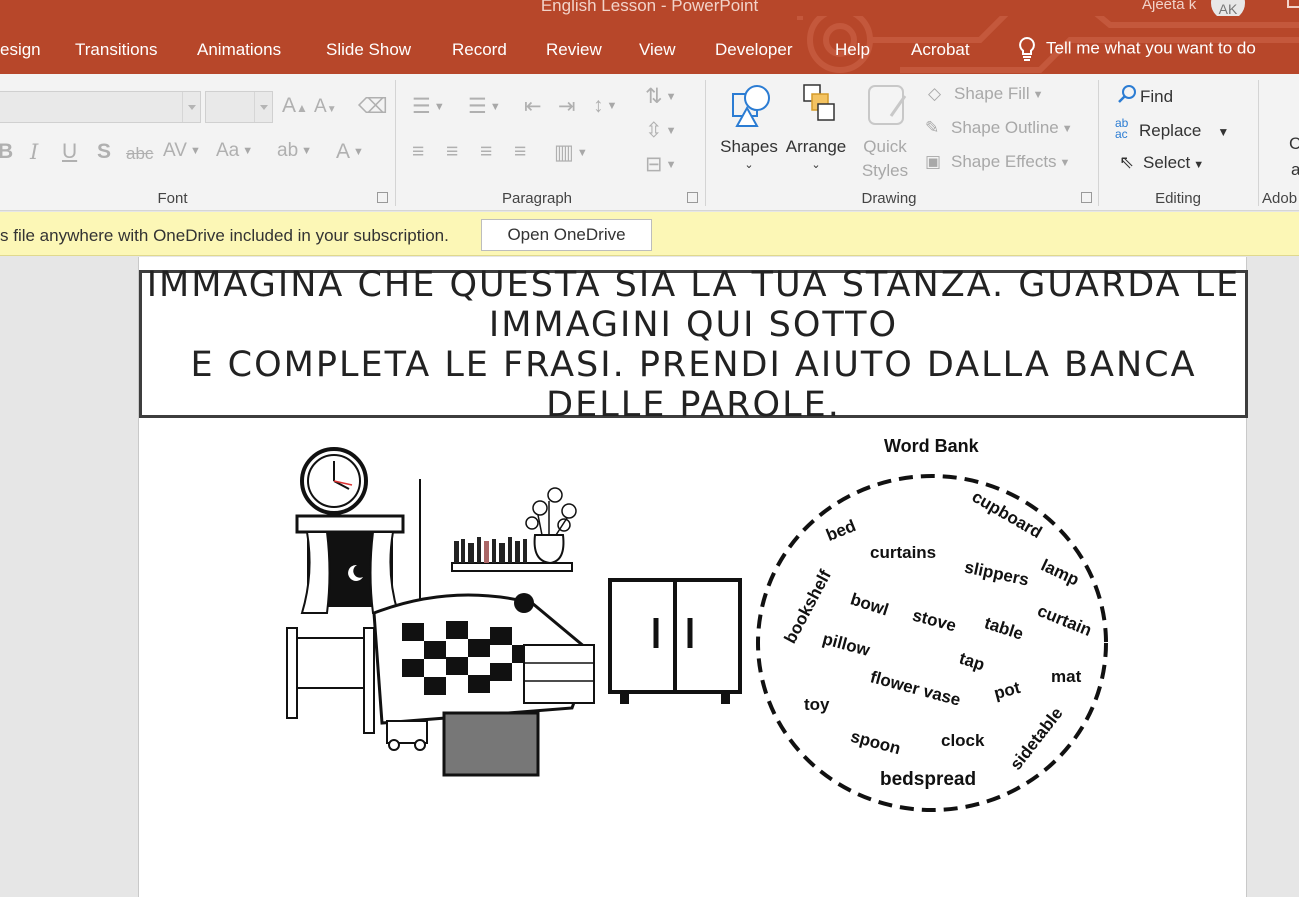 The height and width of the screenshot is (897, 1299). I want to click on paragraph-dialog-launcher-icon, so click(692, 197).